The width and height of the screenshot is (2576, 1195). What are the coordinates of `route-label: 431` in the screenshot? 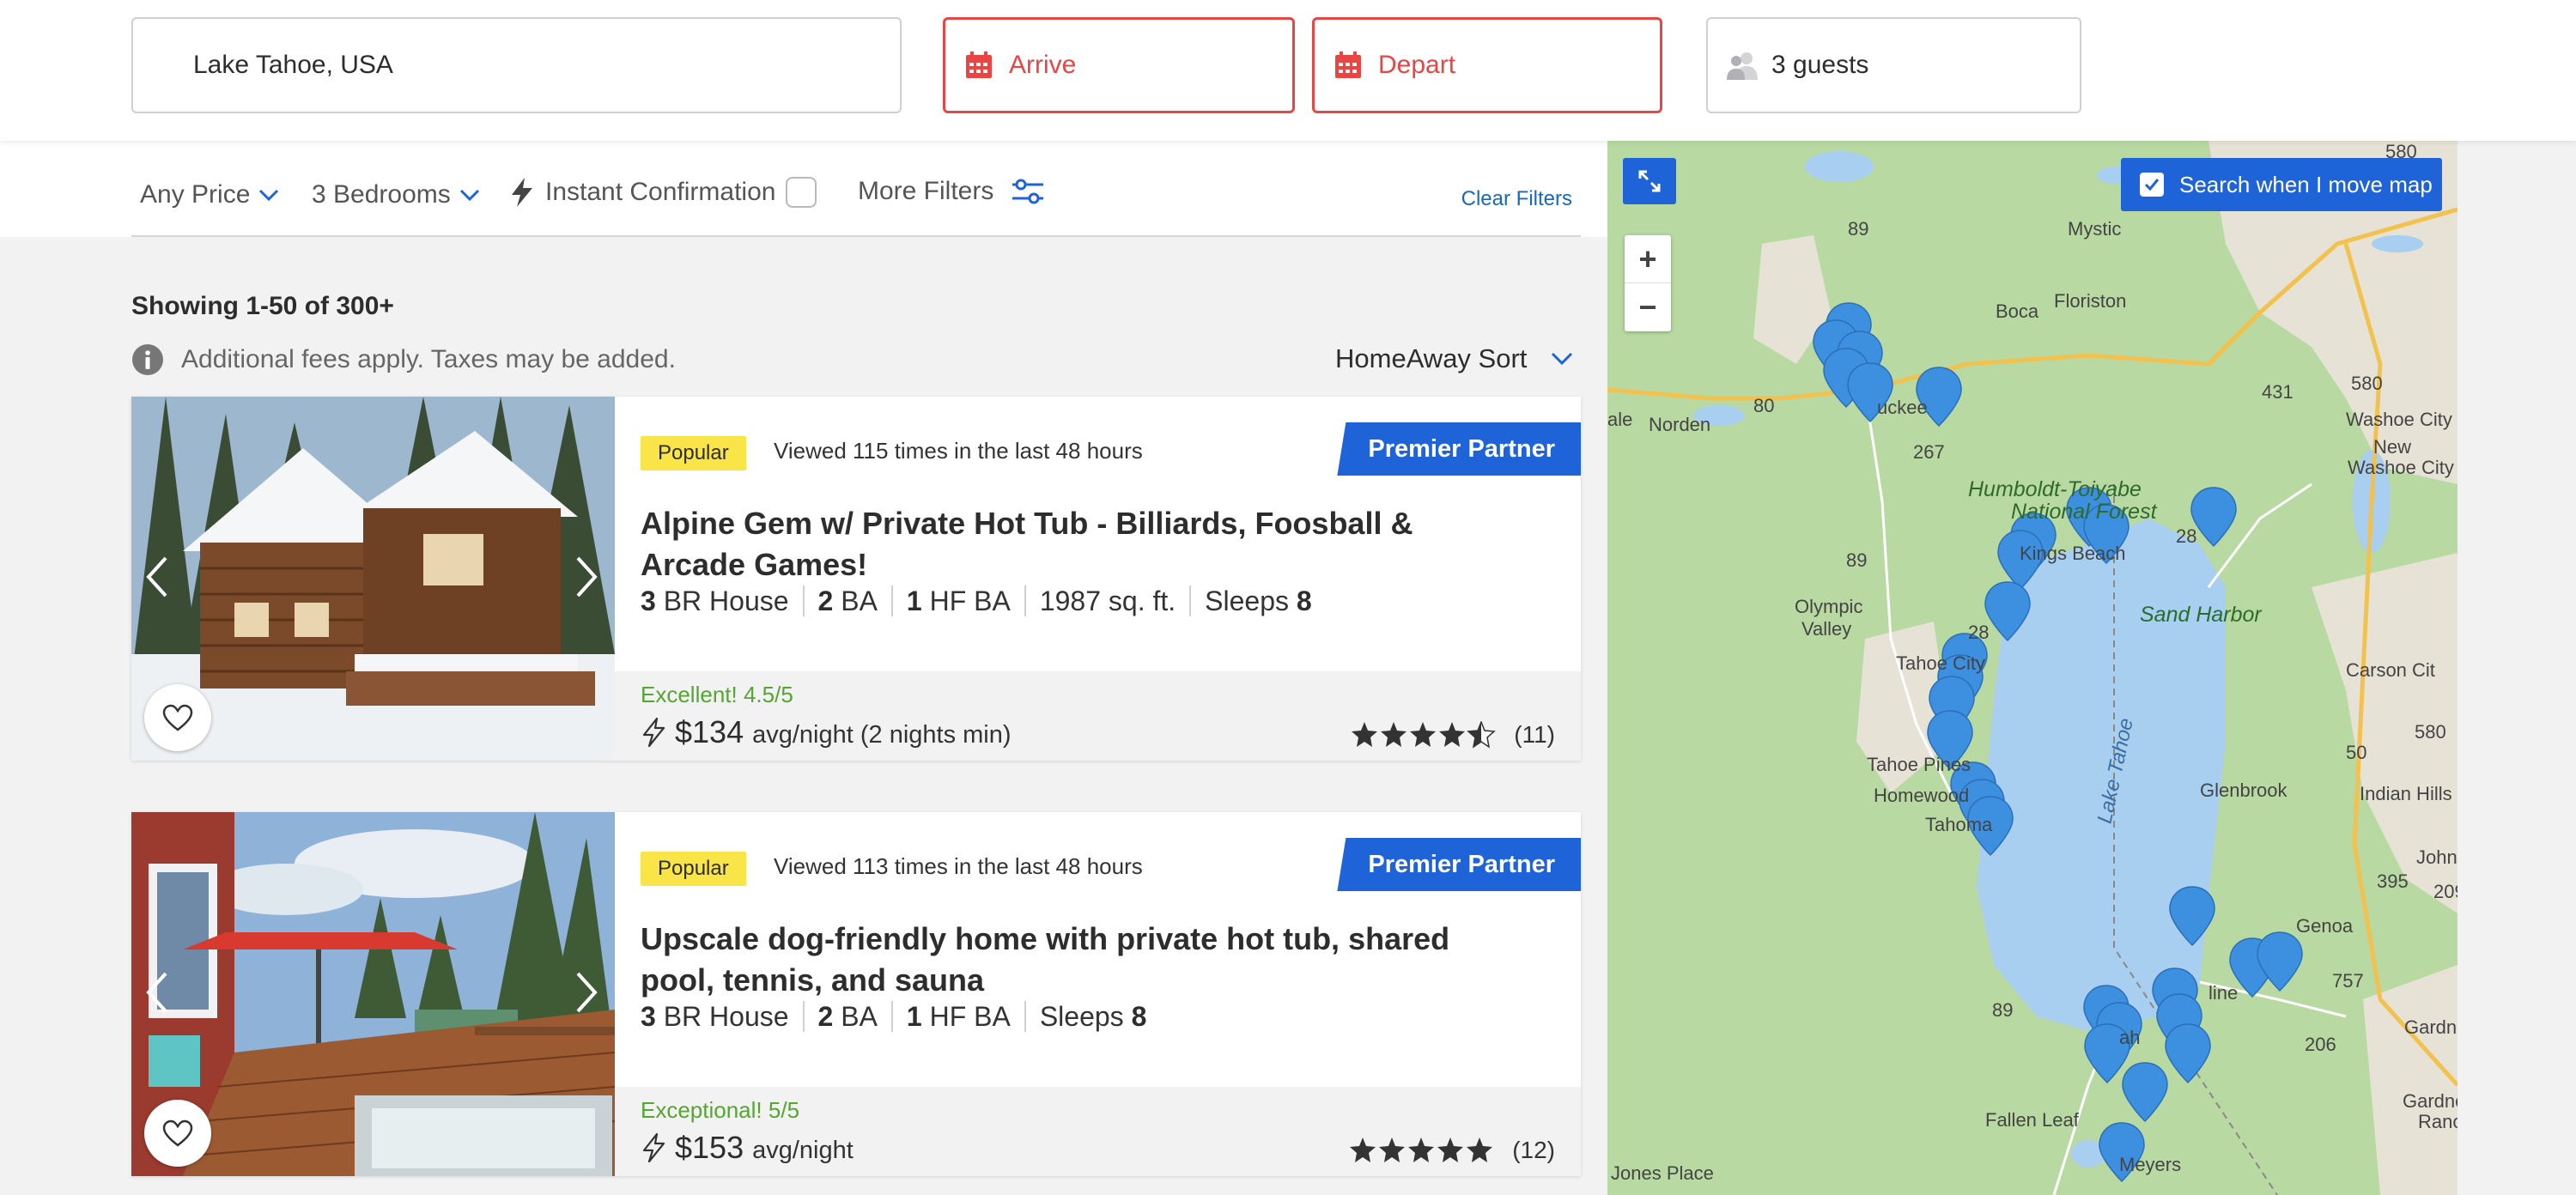 It's located at (2277, 392).